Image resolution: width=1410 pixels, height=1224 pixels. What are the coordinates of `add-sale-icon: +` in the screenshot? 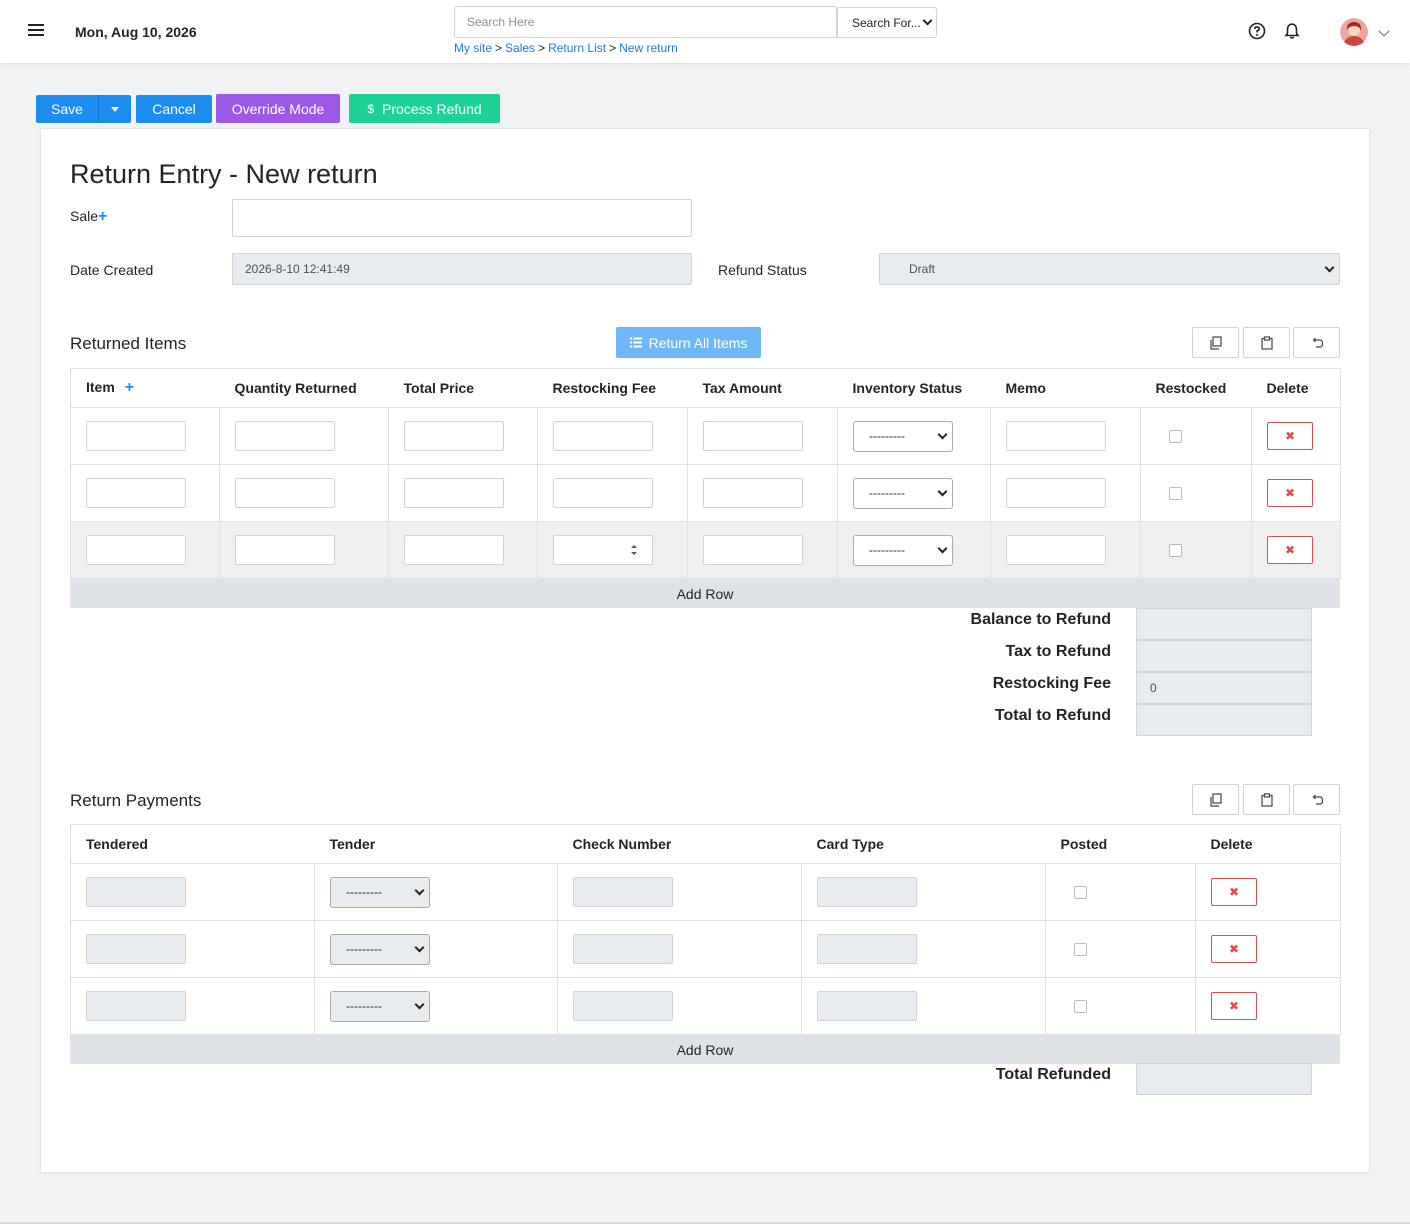 It's located at (102, 216).